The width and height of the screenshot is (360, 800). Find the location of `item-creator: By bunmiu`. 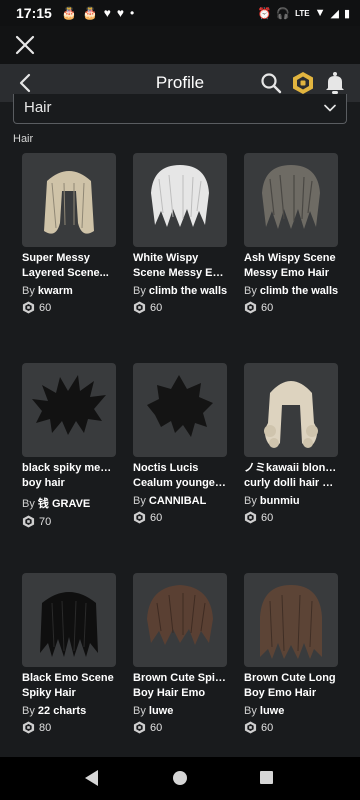

item-creator: By bunmiu is located at coordinates (291, 501).